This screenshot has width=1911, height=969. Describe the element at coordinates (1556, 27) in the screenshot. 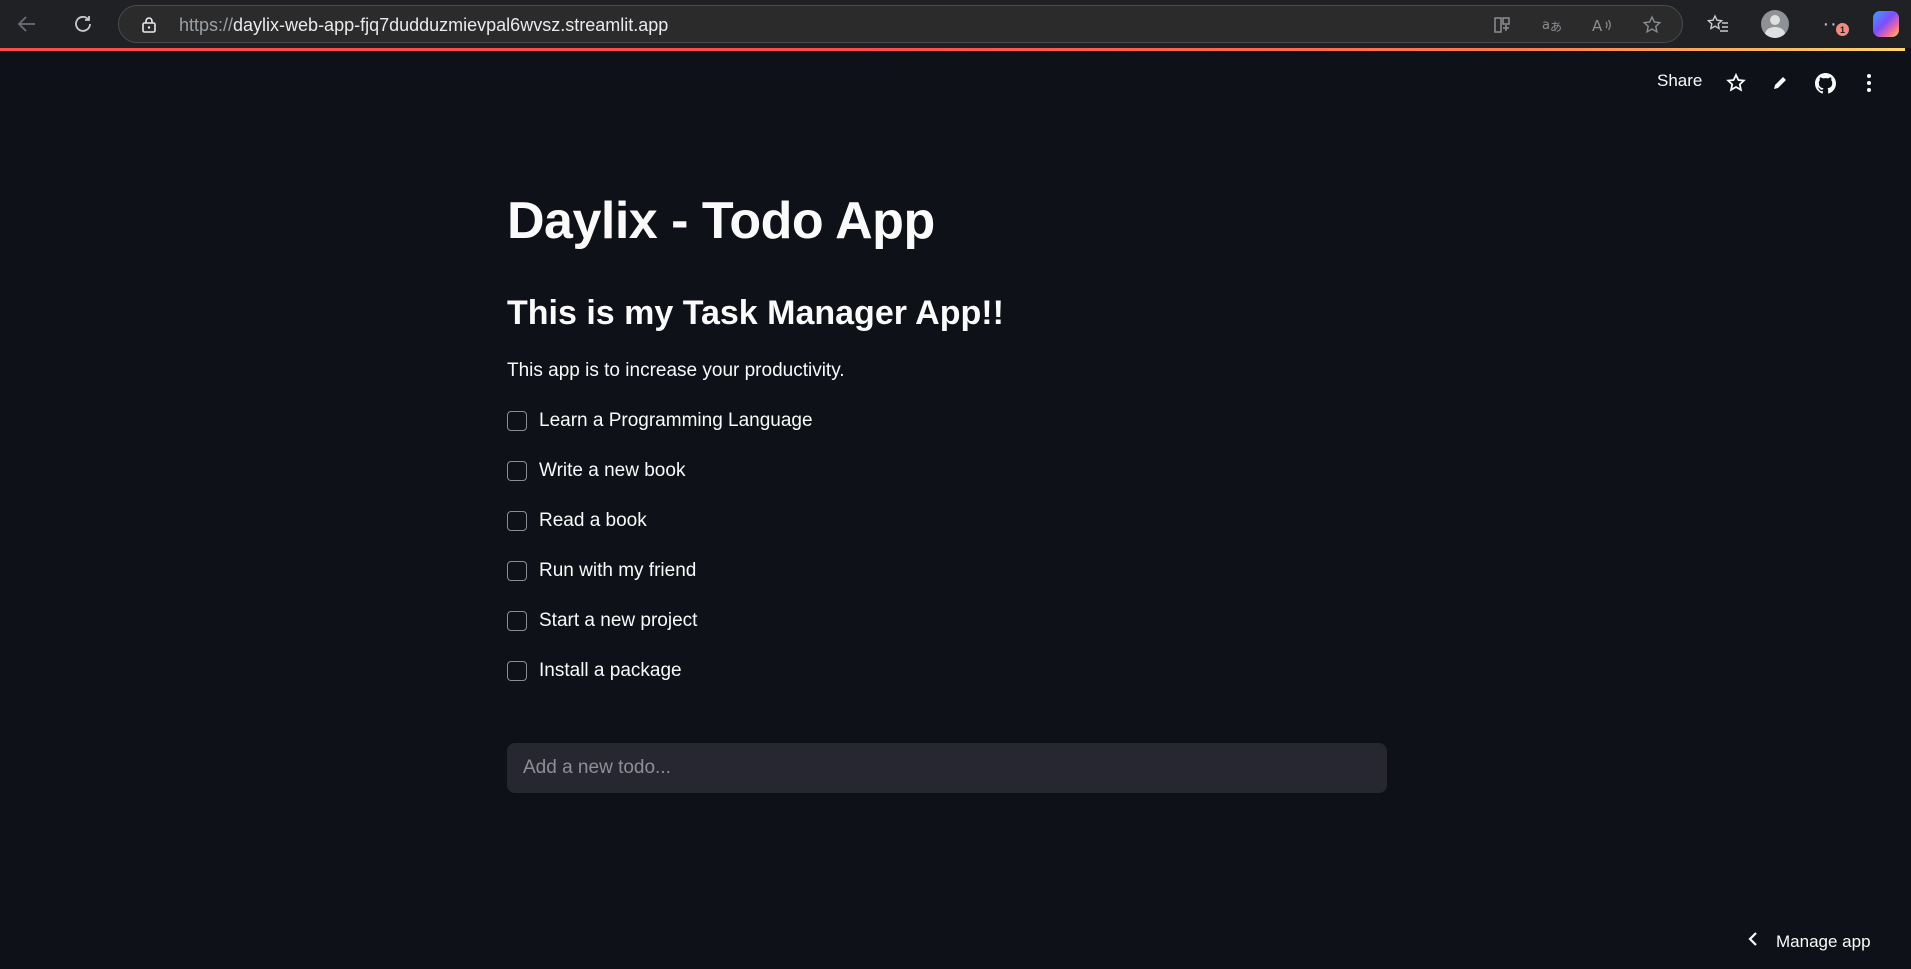

I see `svg-text: あ` at that location.